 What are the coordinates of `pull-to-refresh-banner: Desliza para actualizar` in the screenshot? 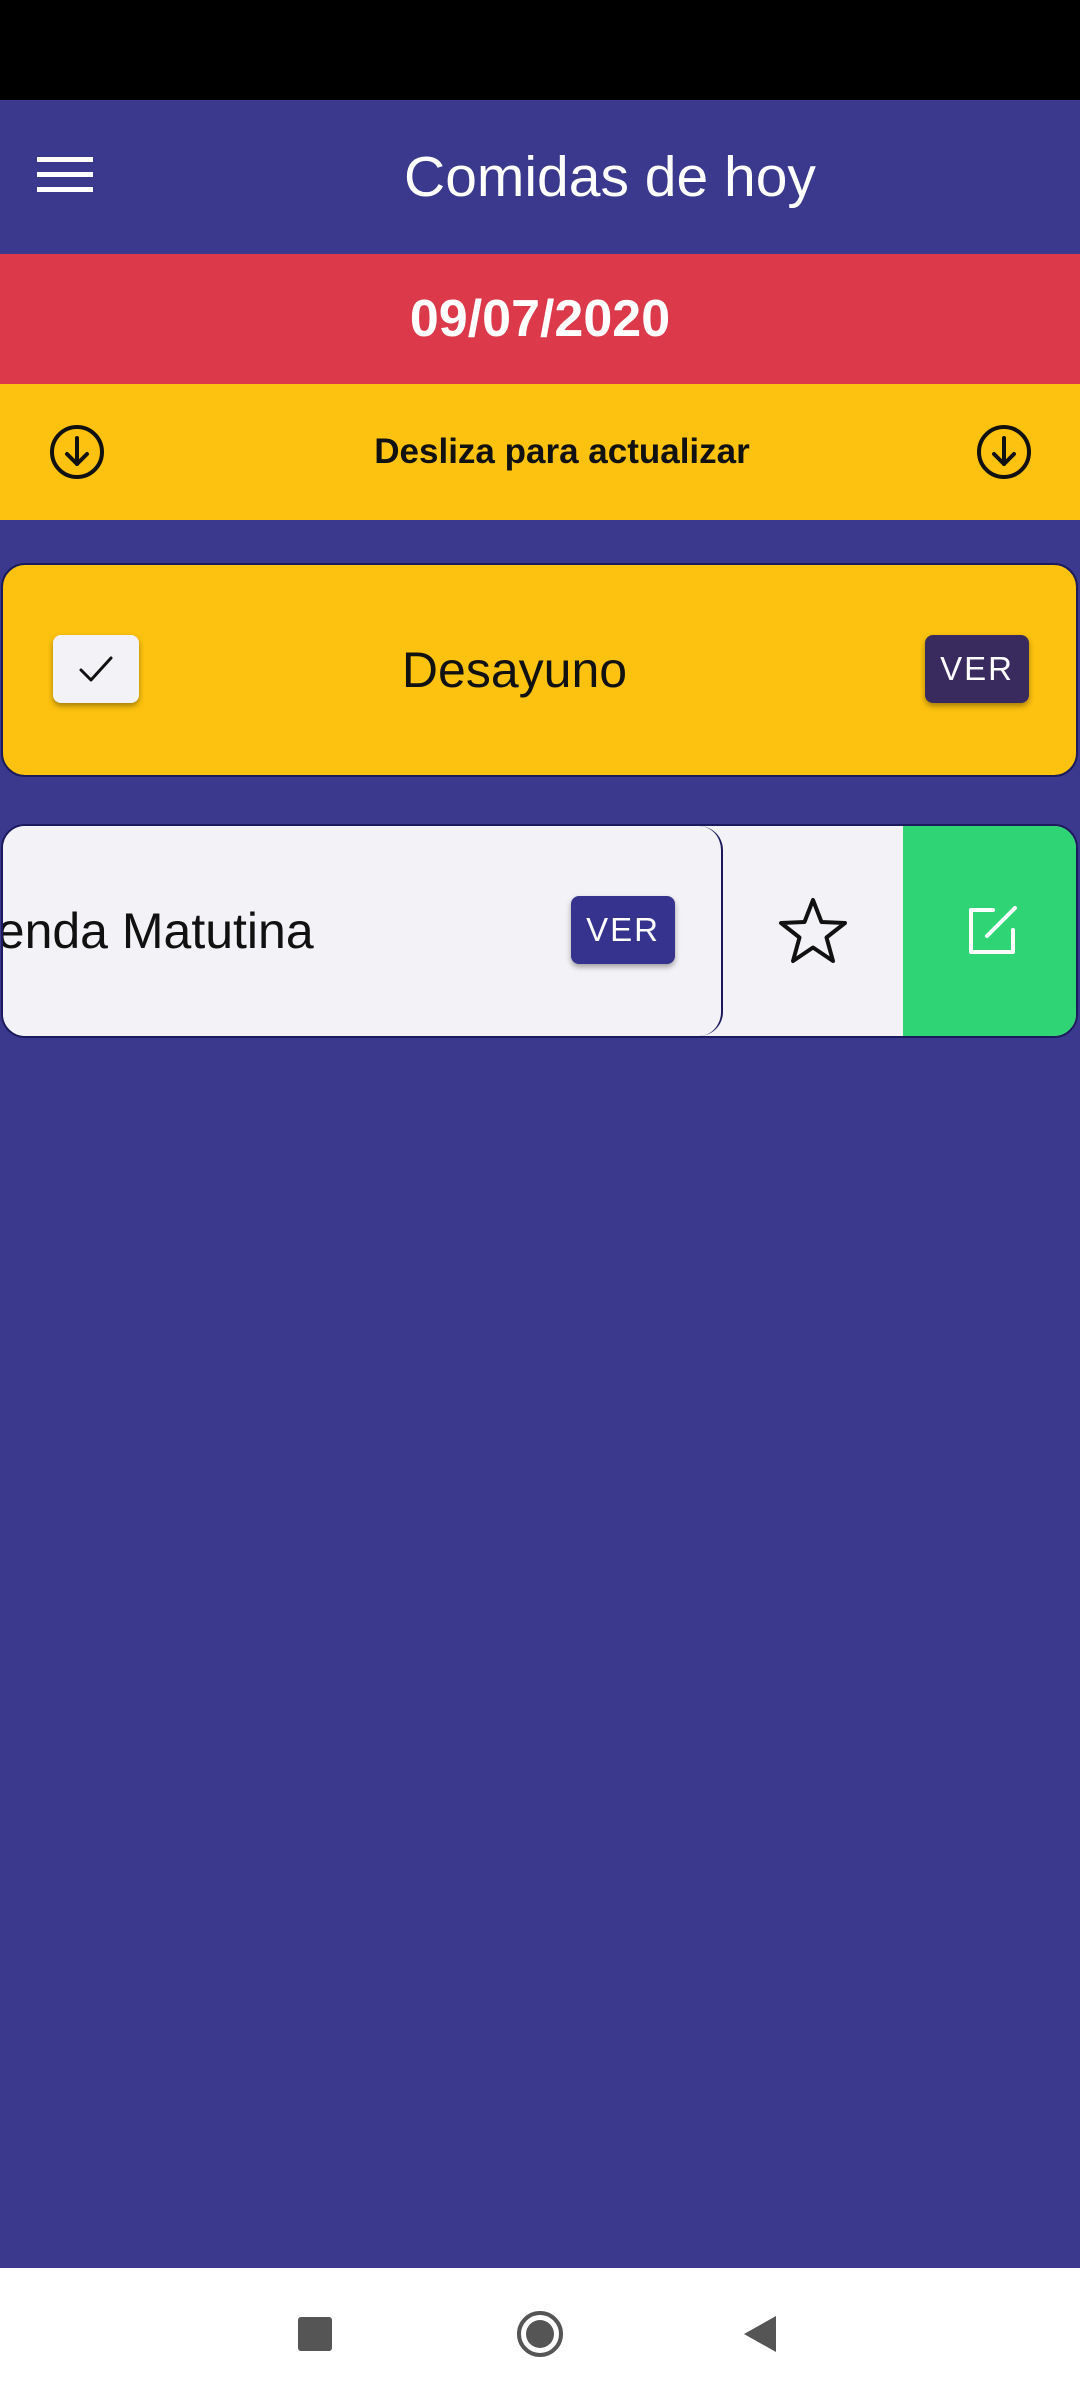 It's located at (540, 452).